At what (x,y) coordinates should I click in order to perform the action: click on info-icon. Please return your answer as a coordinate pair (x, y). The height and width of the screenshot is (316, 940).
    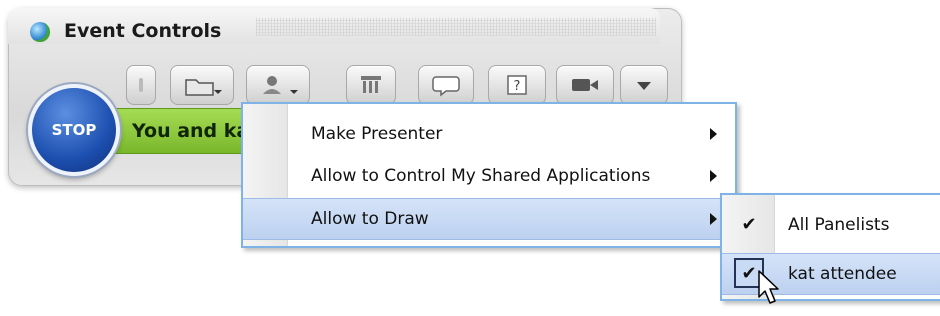
    Looking at the image, I should click on (141, 85).